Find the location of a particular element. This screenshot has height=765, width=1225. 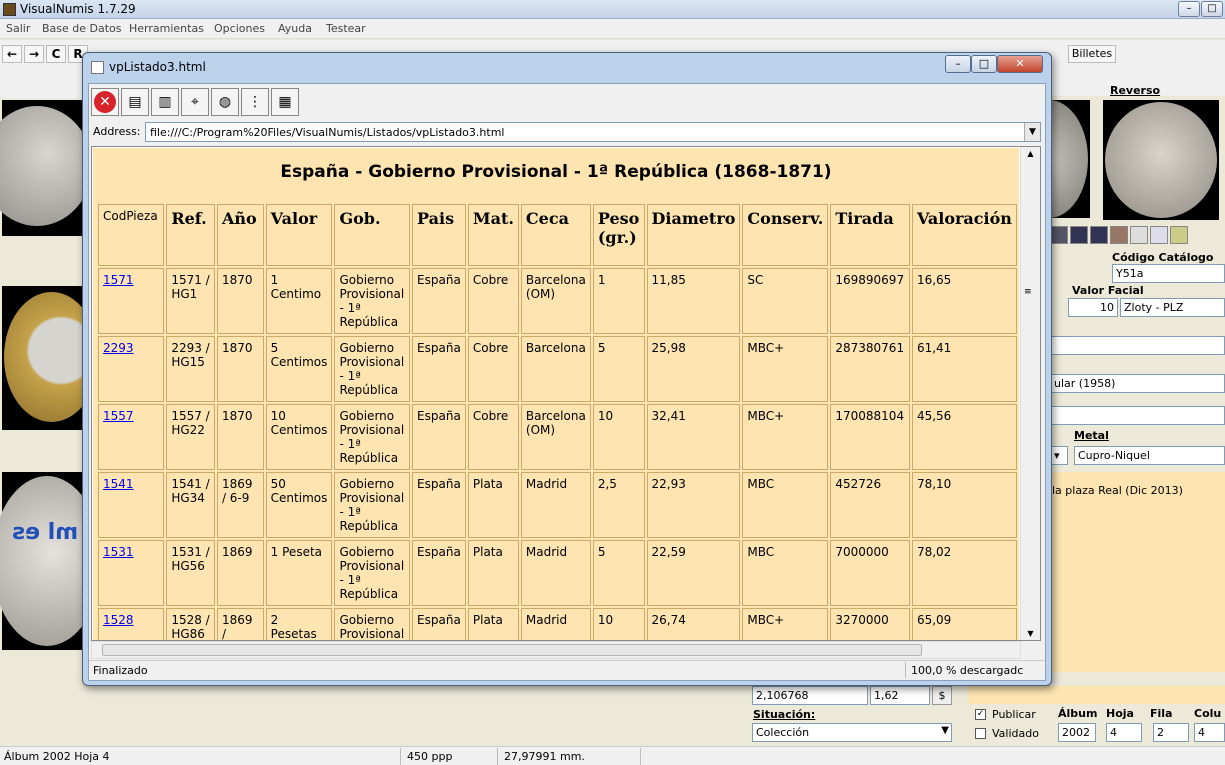

toolbar-c-button: C is located at coordinates (56, 54).